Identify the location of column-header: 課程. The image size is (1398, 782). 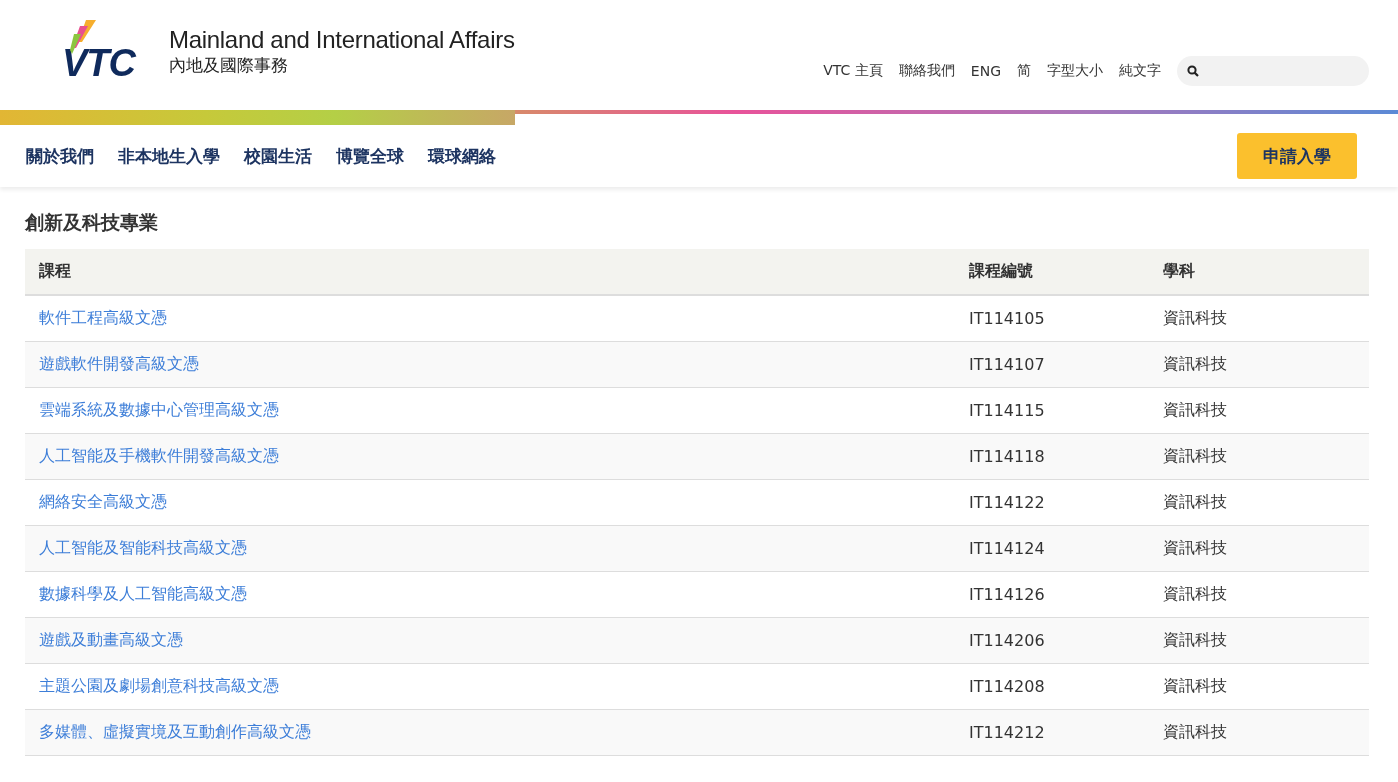
(490, 272).